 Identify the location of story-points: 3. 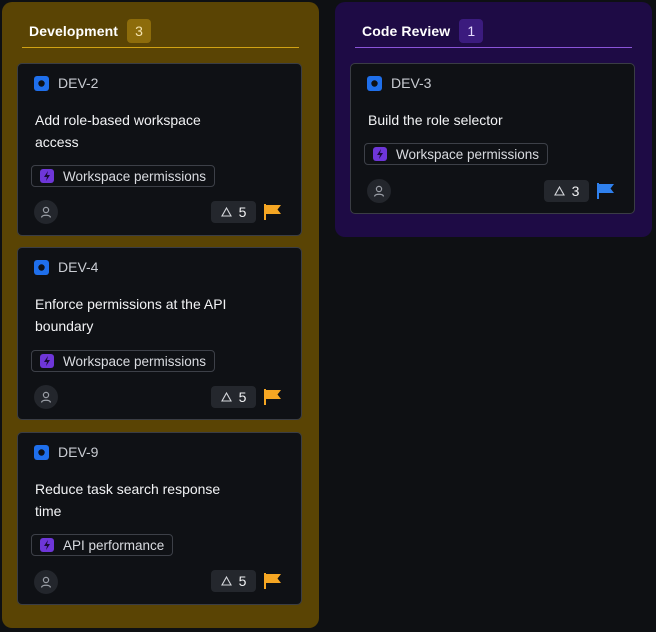
(566, 191).